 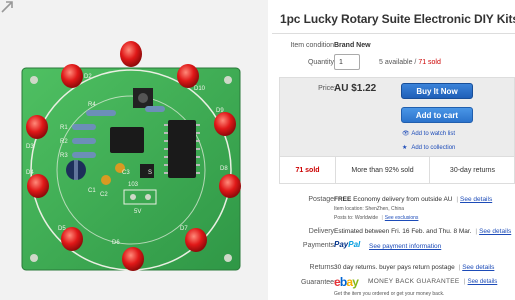 I want to click on quantity-input, so click(x=347, y=62).